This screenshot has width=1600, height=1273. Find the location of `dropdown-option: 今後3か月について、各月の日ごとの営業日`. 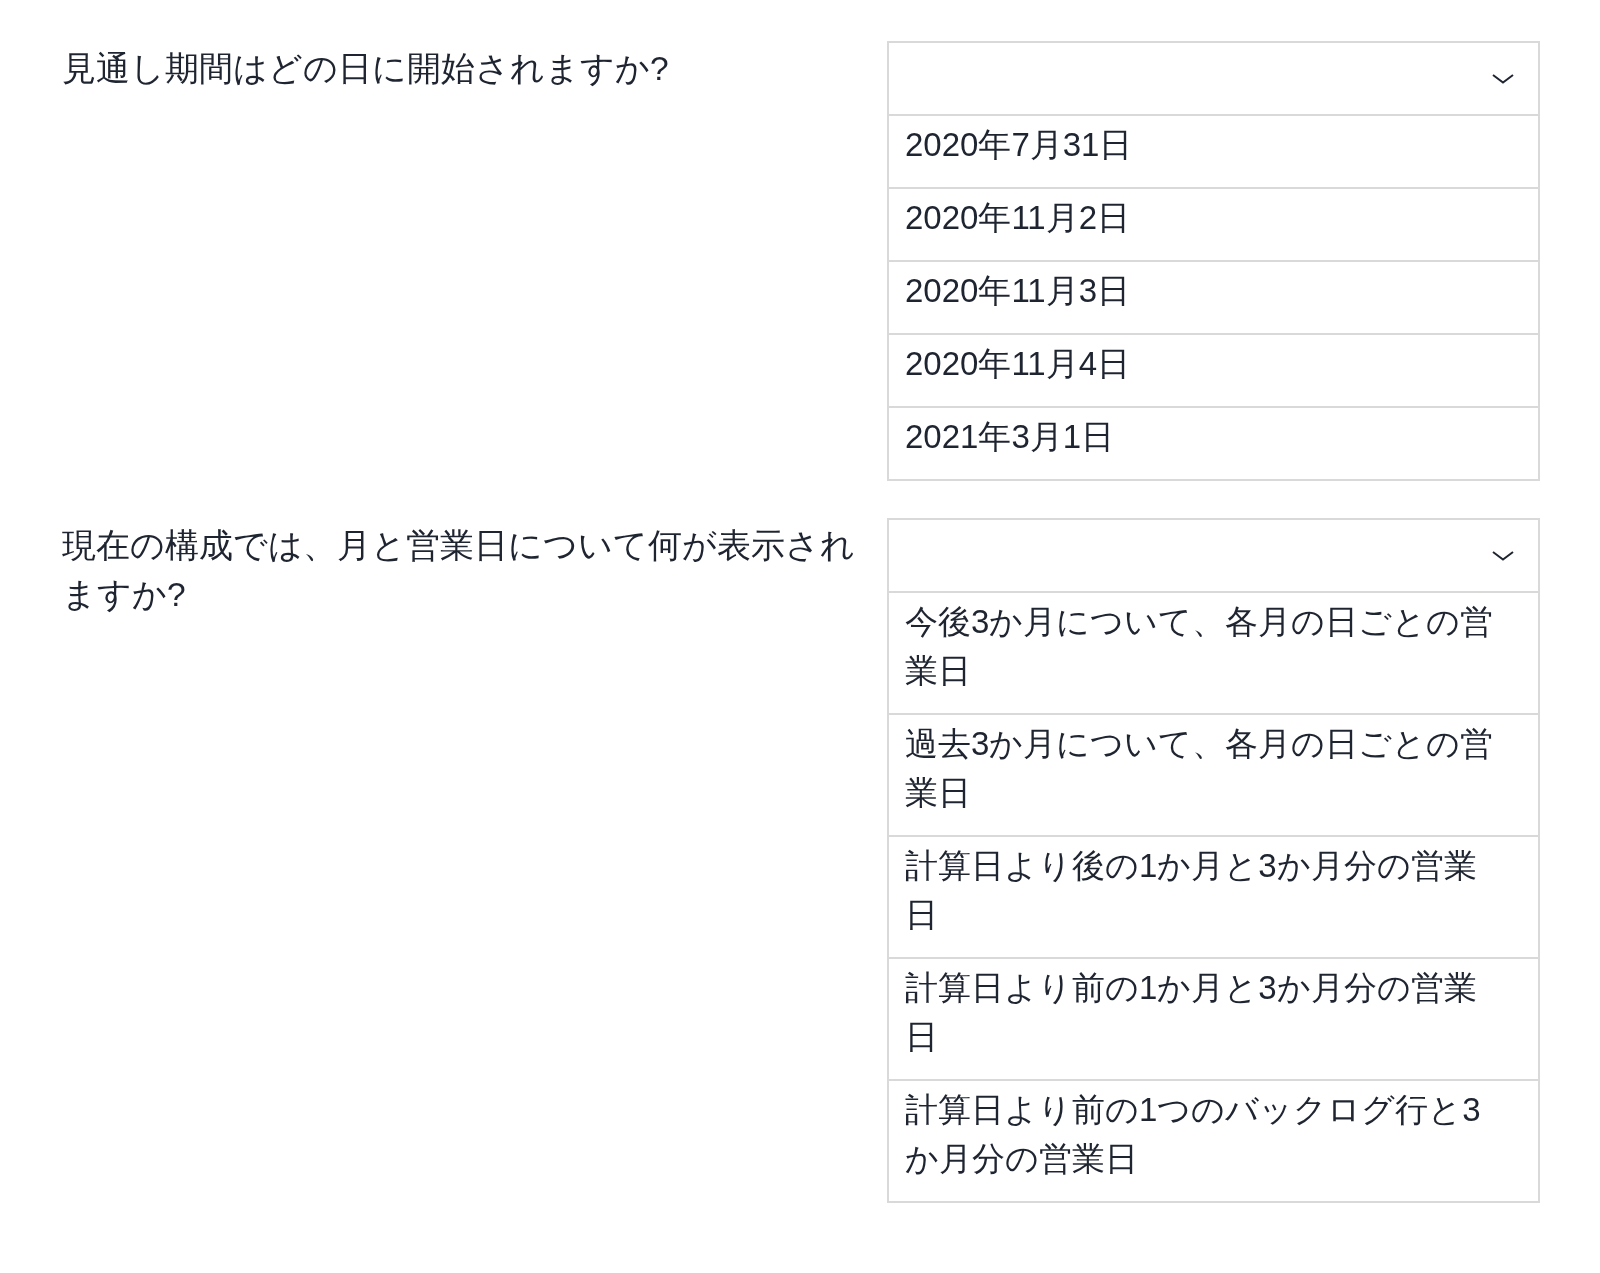

dropdown-option: 今後3か月について、各月の日ごとの営業日 is located at coordinates (1213, 652).